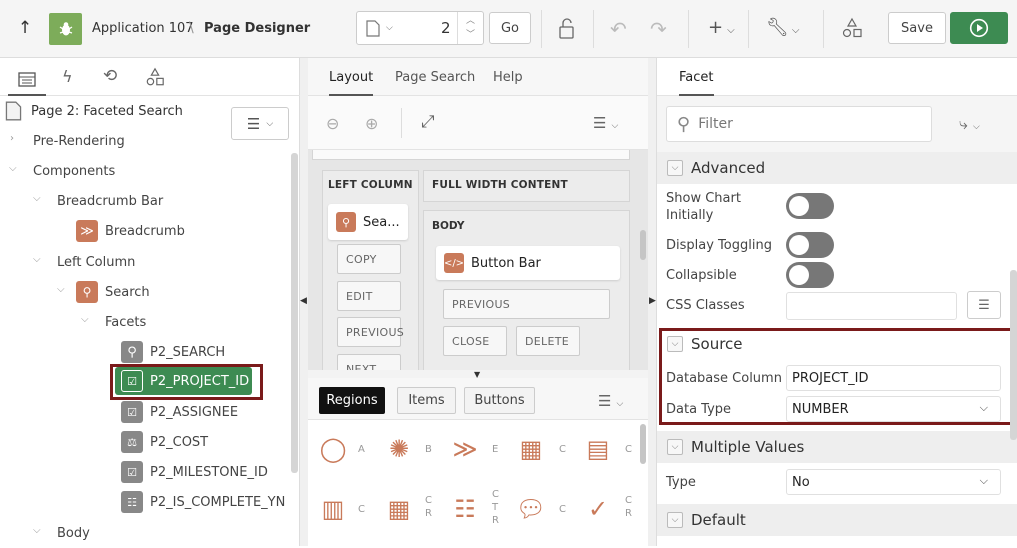 This screenshot has height=548, width=1017. What do you see at coordinates (598, 509) in the screenshot?
I see `checklist-icon: ✓` at bounding box center [598, 509].